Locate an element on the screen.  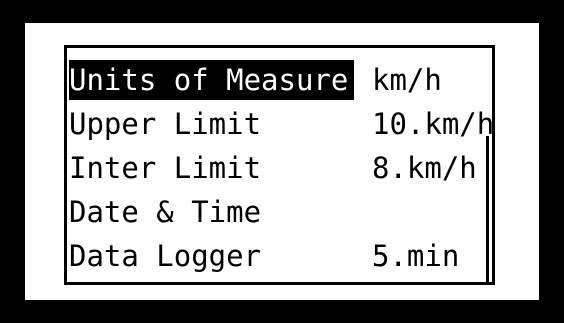
menu-item-units-of-measure: Units of Measure km/h is located at coordinates (279, 80).